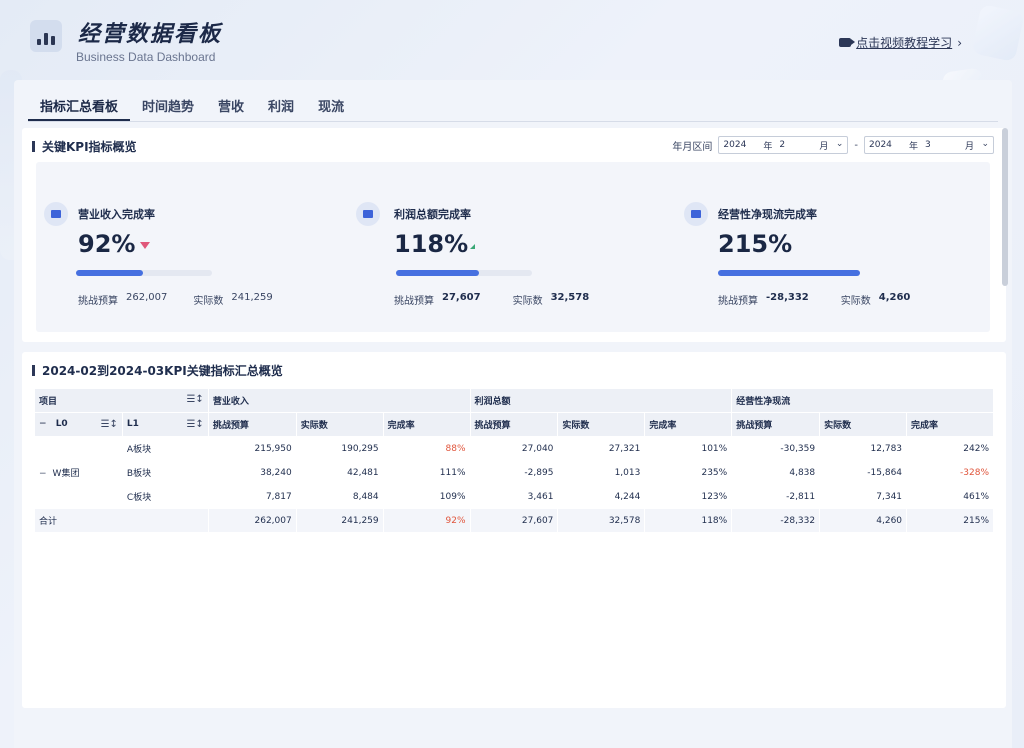 This screenshot has height=748, width=1024. Describe the element at coordinates (331, 106) in the screenshot. I see `tab-cashflow: 现流` at that location.